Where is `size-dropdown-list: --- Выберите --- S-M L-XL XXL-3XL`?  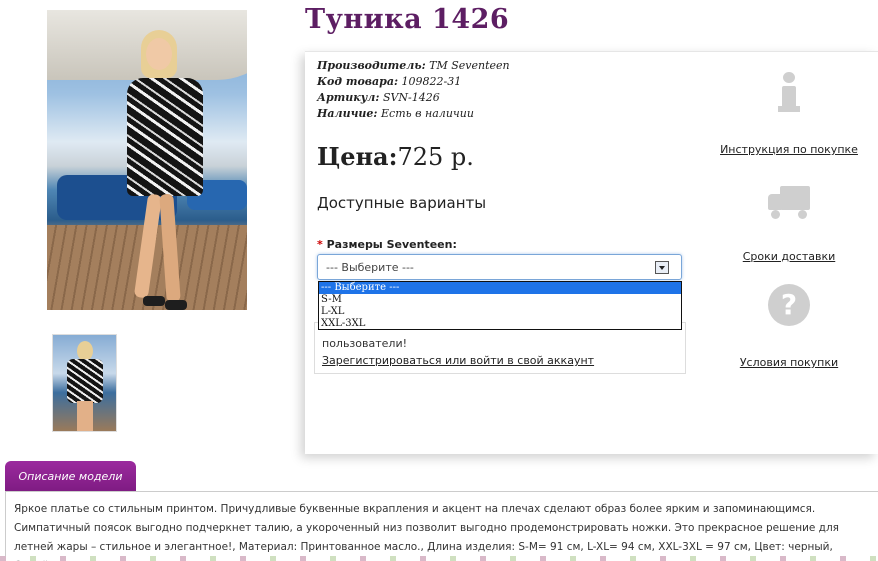
size-dropdown-list: --- Выберите --- S-M L-XL XXL-3XL is located at coordinates (500, 305).